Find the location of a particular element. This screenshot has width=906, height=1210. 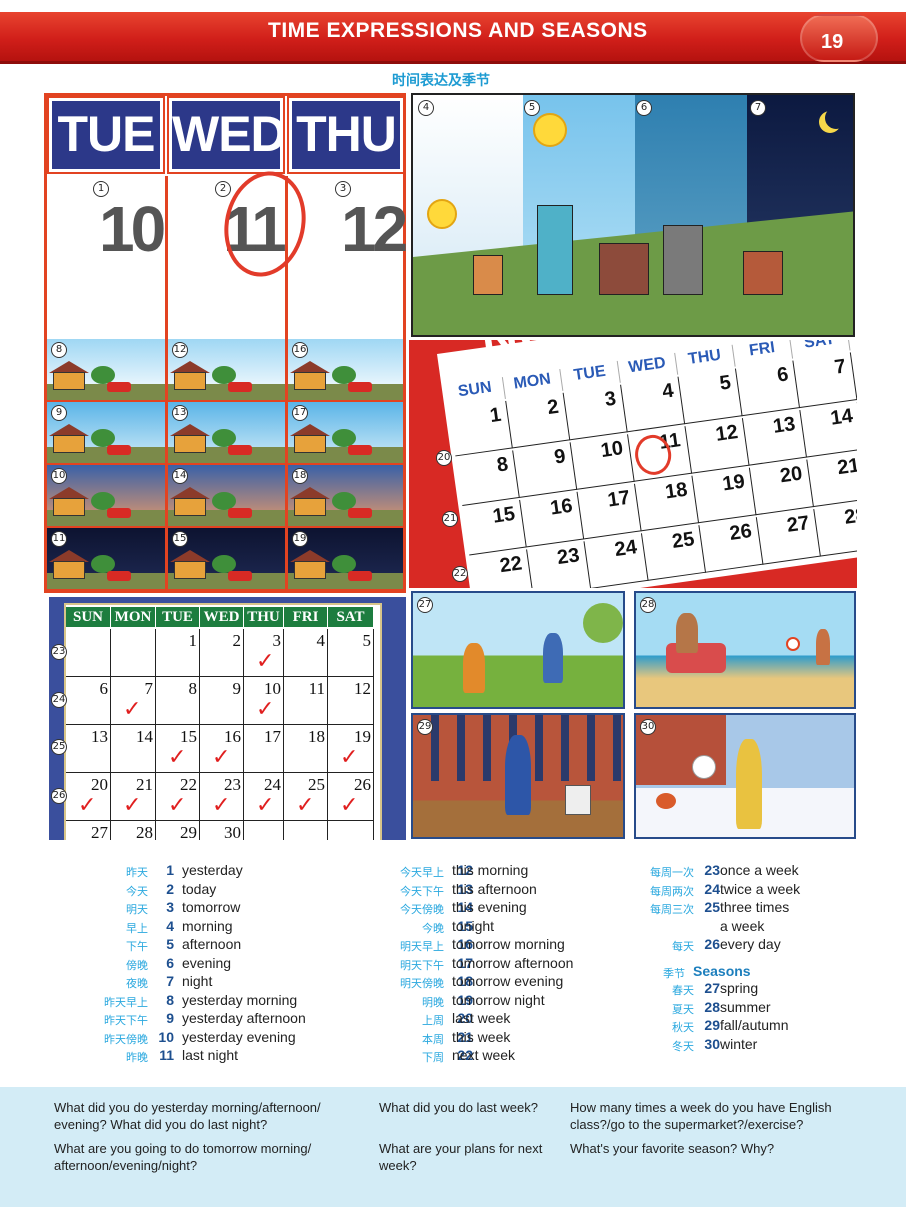

vocab-chinese: 每天 is located at coordinates (683, 946).